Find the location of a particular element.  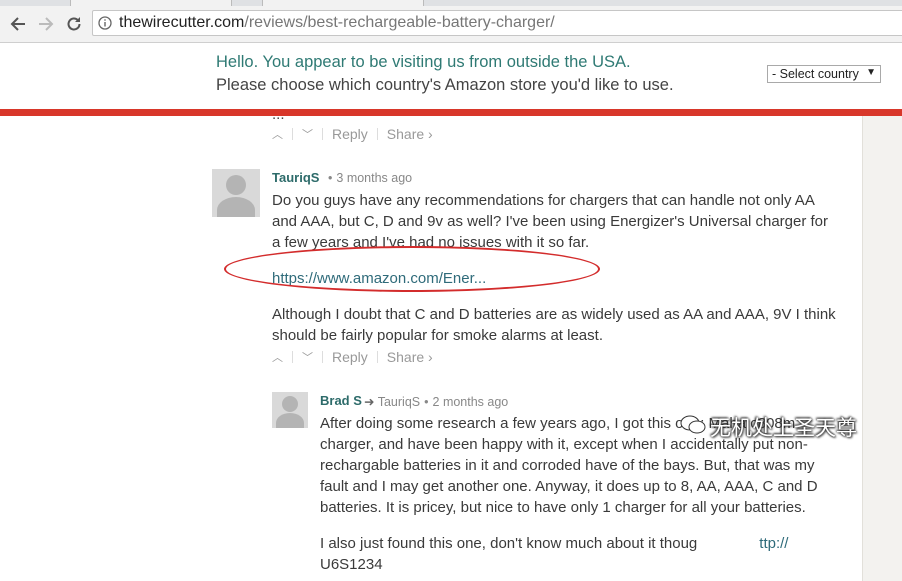

back-arrow-icon is located at coordinates (17, 24).